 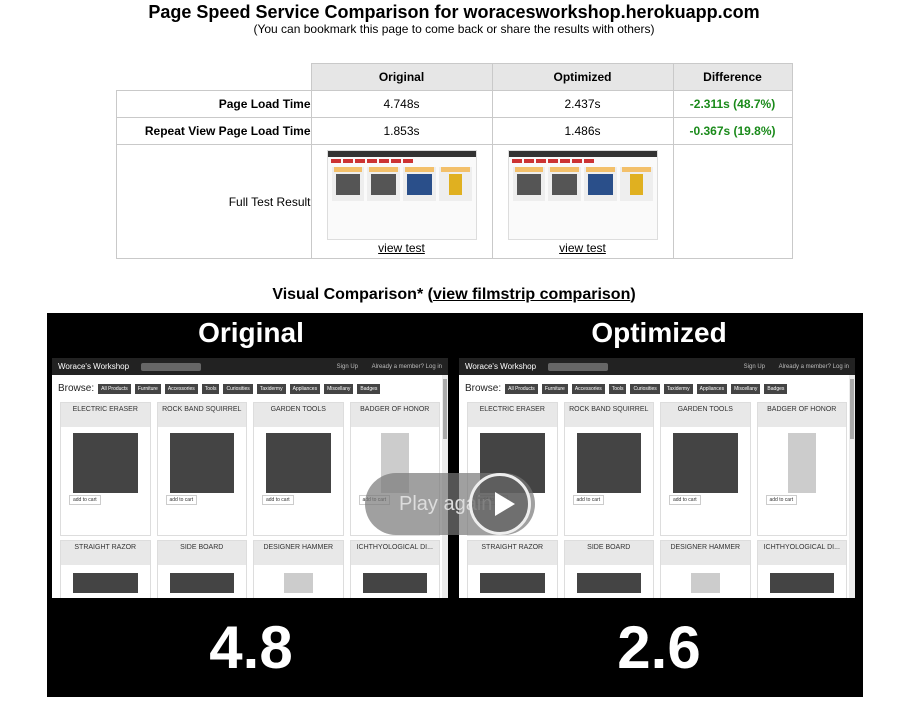 What do you see at coordinates (659, 647) in the screenshot?
I see `optimized-score: 2.6` at bounding box center [659, 647].